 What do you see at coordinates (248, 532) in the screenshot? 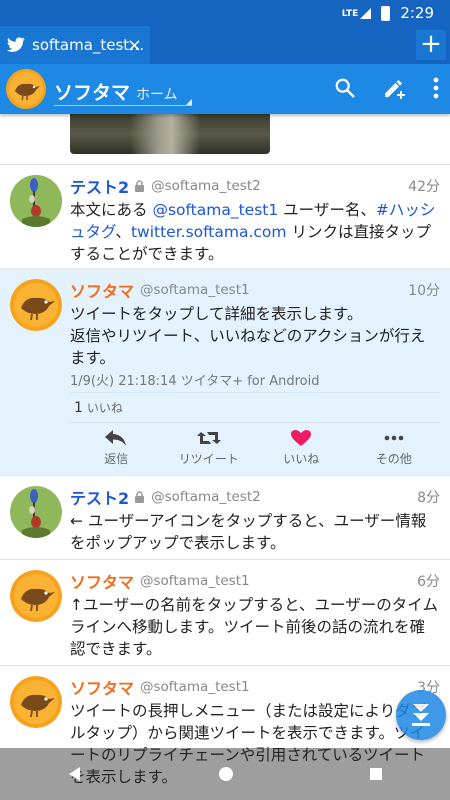
I see `tweet-text: ← ユーザーアイコンをタップすると、ユーザー情報をポップアップで表示します。` at bounding box center [248, 532].